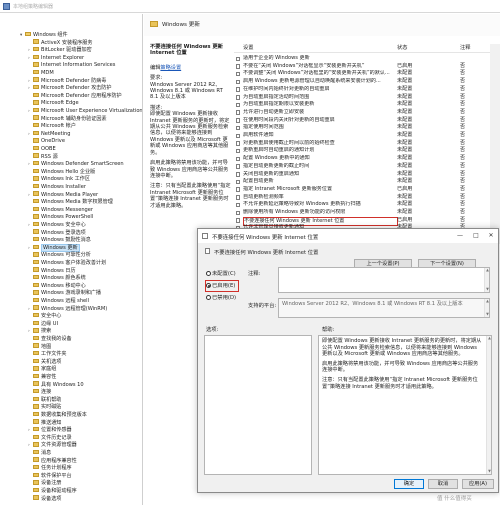 This screenshot has height=505, width=500. Describe the element at coordinates (42, 149) in the screenshot. I see `tree-item: OOBE` at that location.